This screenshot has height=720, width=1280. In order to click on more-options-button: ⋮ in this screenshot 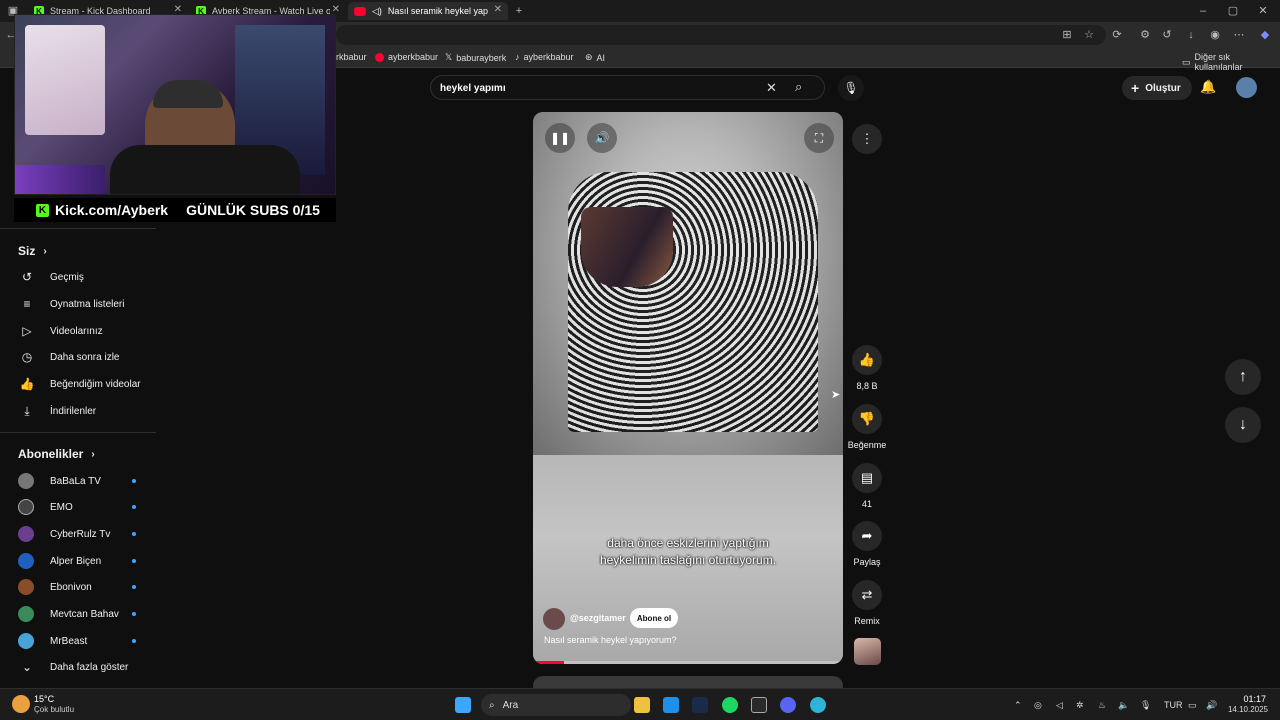, I will do `click(867, 139)`.